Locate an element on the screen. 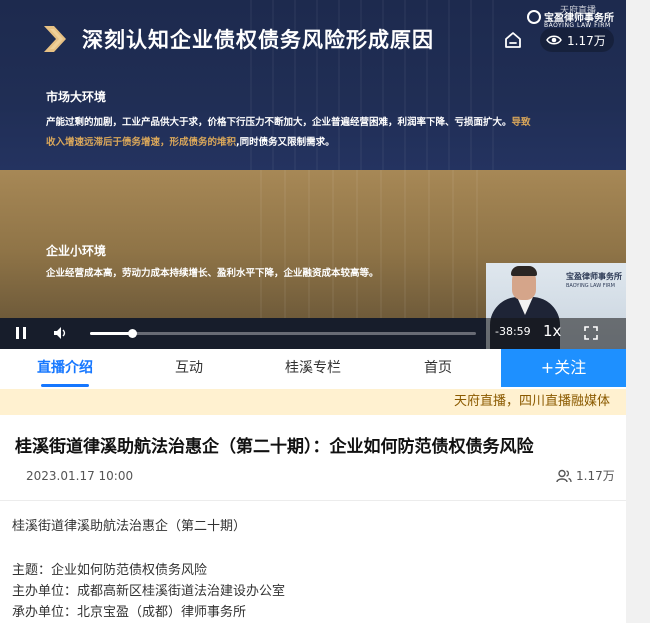 The image size is (650, 623). tab-bar: 直播介绍 互动 桂溪专栏 首页 +关注 is located at coordinates (313, 369).